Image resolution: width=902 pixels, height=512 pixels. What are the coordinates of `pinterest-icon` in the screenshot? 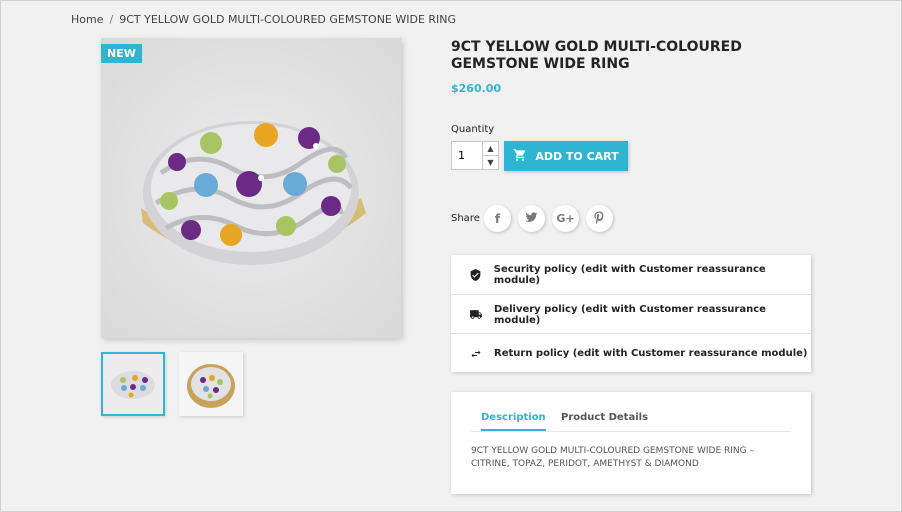 It's located at (599, 219).